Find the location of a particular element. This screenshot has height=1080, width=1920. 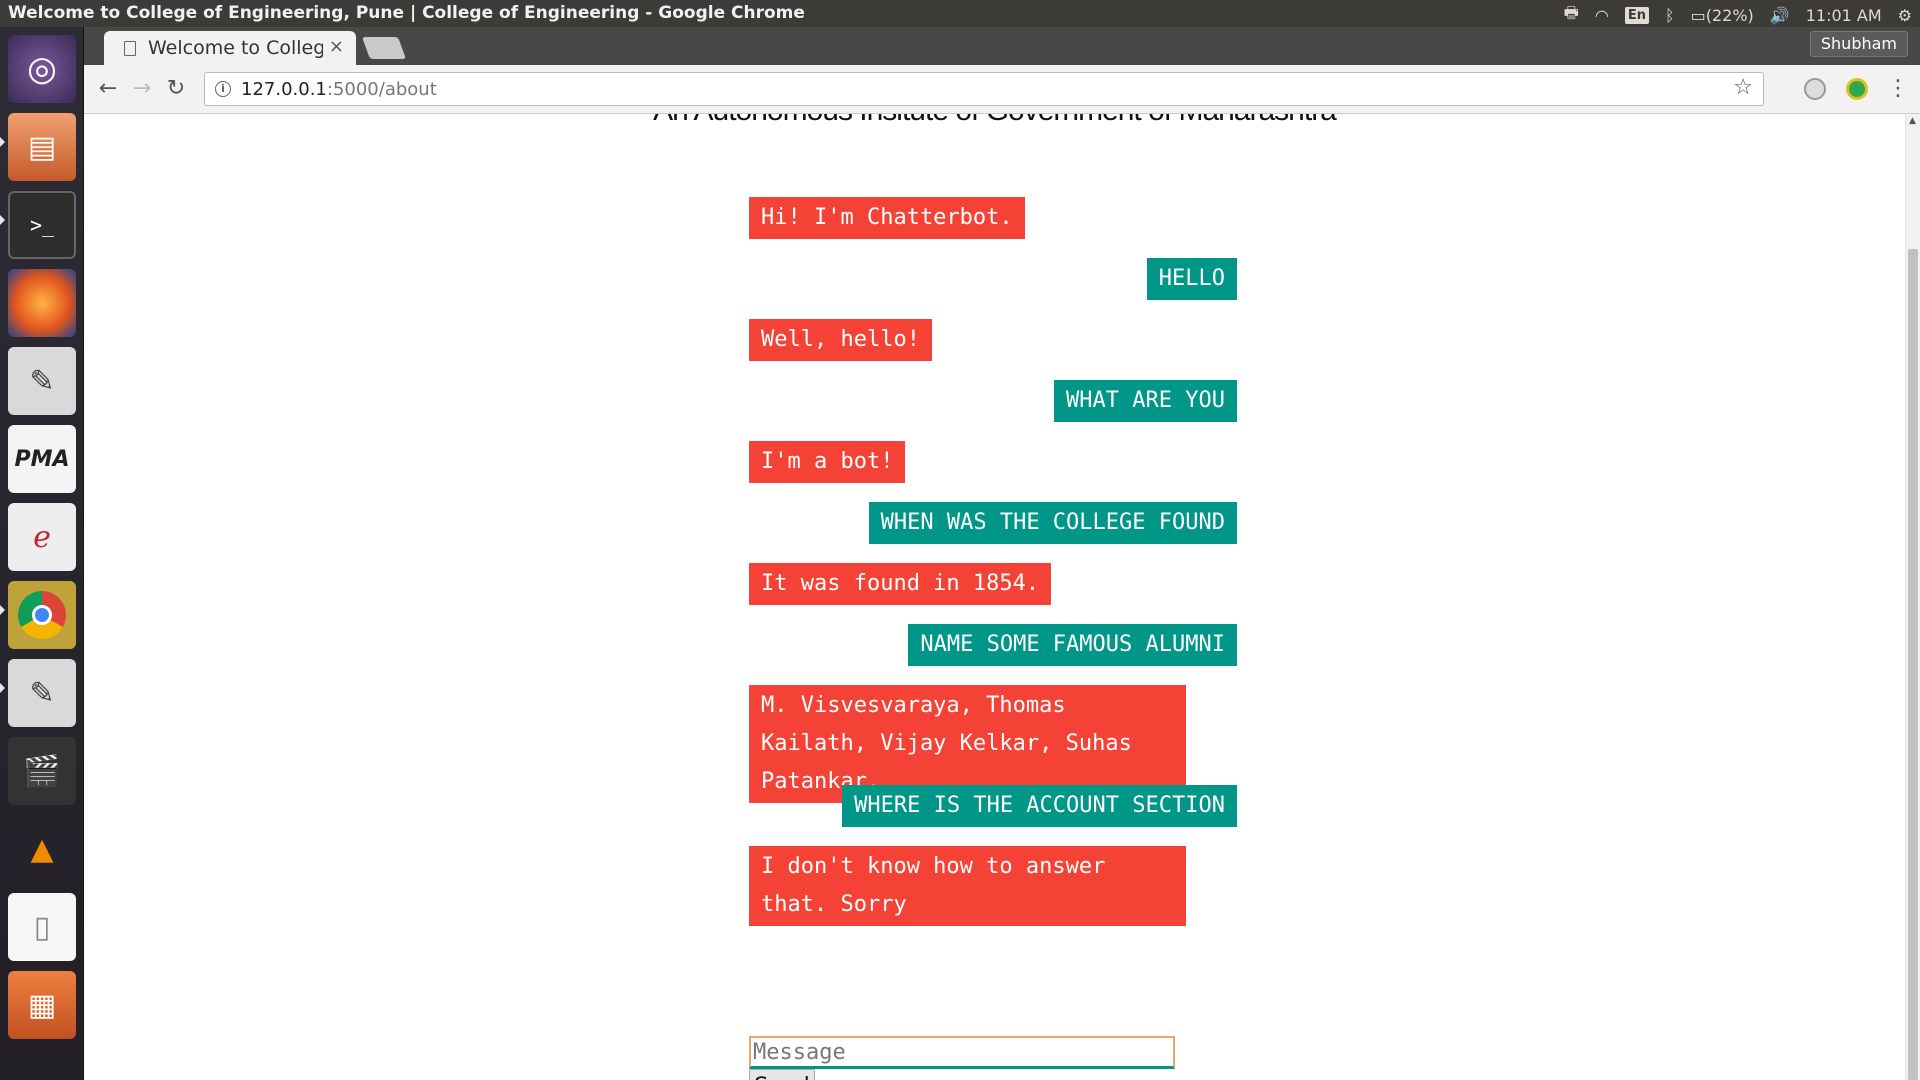

battery-percent: (22%) is located at coordinates (1729, 15).